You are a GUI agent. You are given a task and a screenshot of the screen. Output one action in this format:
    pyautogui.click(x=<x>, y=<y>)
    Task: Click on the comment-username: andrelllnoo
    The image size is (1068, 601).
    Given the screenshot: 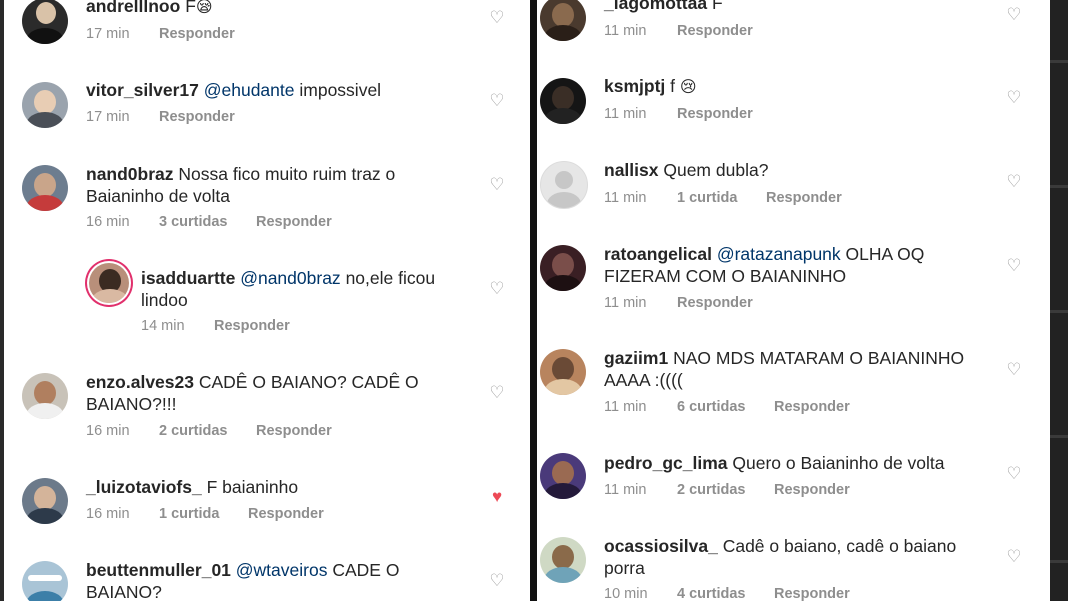 What is the action you would take?
    pyautogui.click(x=133, y=8)
    